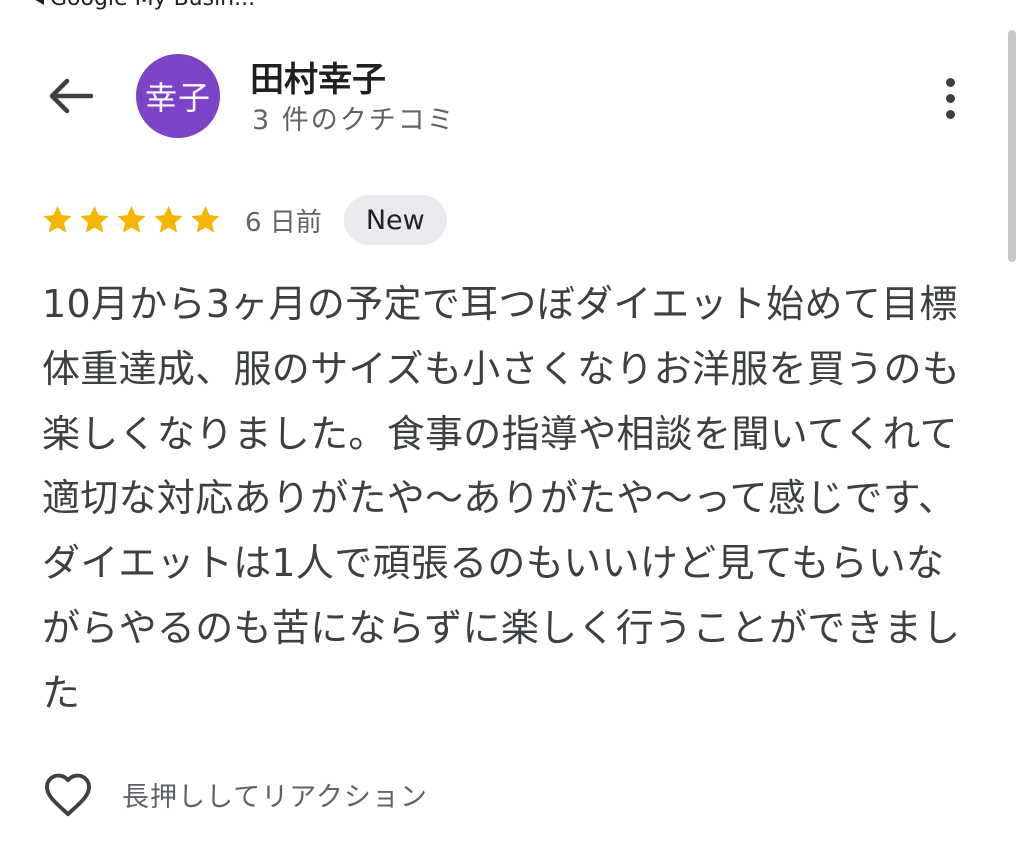 The width and height of the screenshot is (1024, 854). What do you see at coordinates (283, 222) in the screenshot?
I see `review-date: 6 日前` at bounding box center [283, 222].